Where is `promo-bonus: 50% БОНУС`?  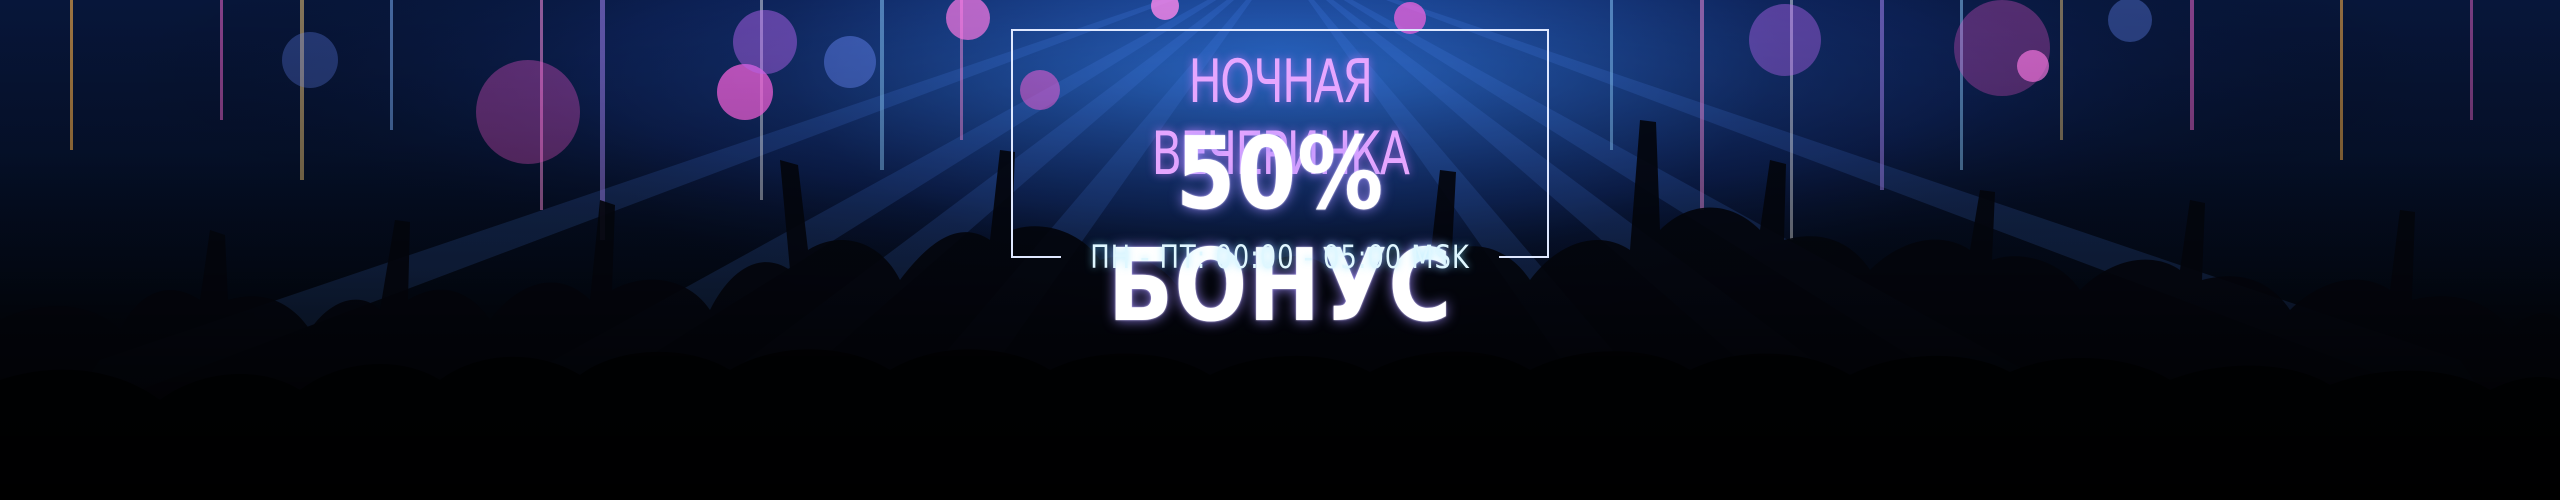
promo-bonus: 50% БОНУС is located at coordinates (1280, 229).